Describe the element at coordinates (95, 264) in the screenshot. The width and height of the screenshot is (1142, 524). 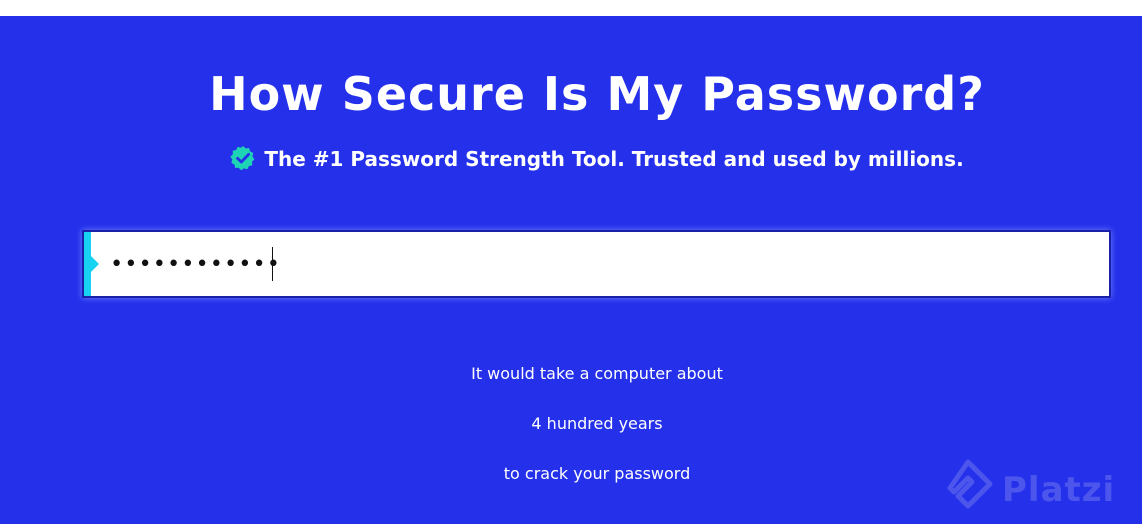
I see `input-accent-arrow-icon` at that location.